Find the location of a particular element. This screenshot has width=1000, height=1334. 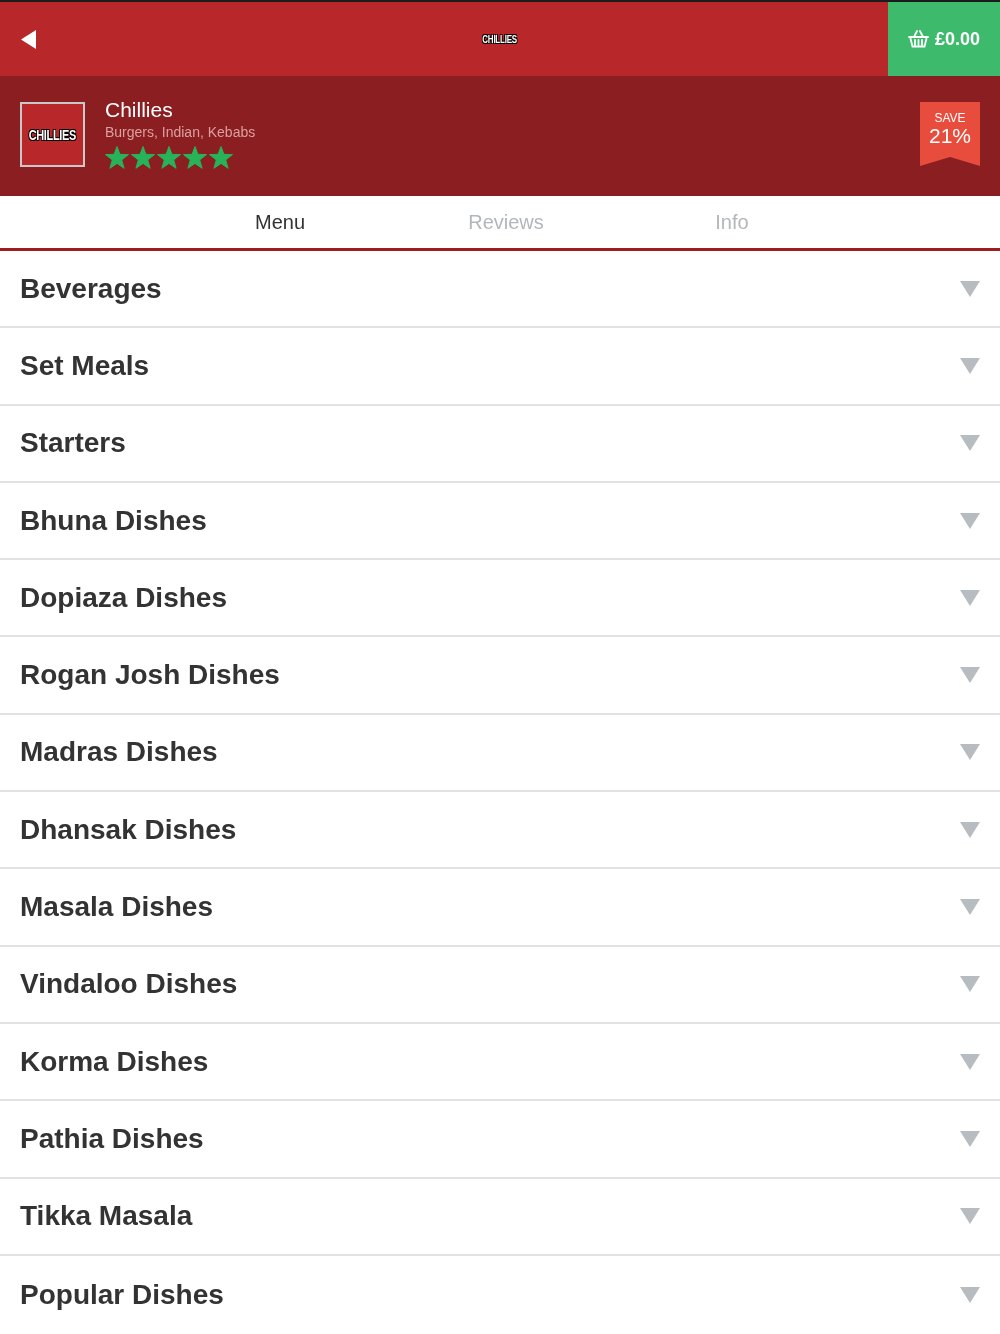

category-title: Madras Dishes is located at coordinates (119, 752).